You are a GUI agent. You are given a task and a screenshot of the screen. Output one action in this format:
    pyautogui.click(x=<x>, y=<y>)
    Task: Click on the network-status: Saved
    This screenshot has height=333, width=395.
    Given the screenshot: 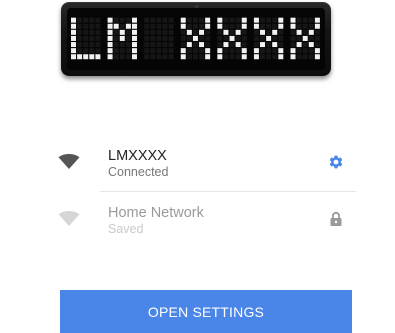 What is the action you would take?
    pyautogui.click(x=126, y=229)
    